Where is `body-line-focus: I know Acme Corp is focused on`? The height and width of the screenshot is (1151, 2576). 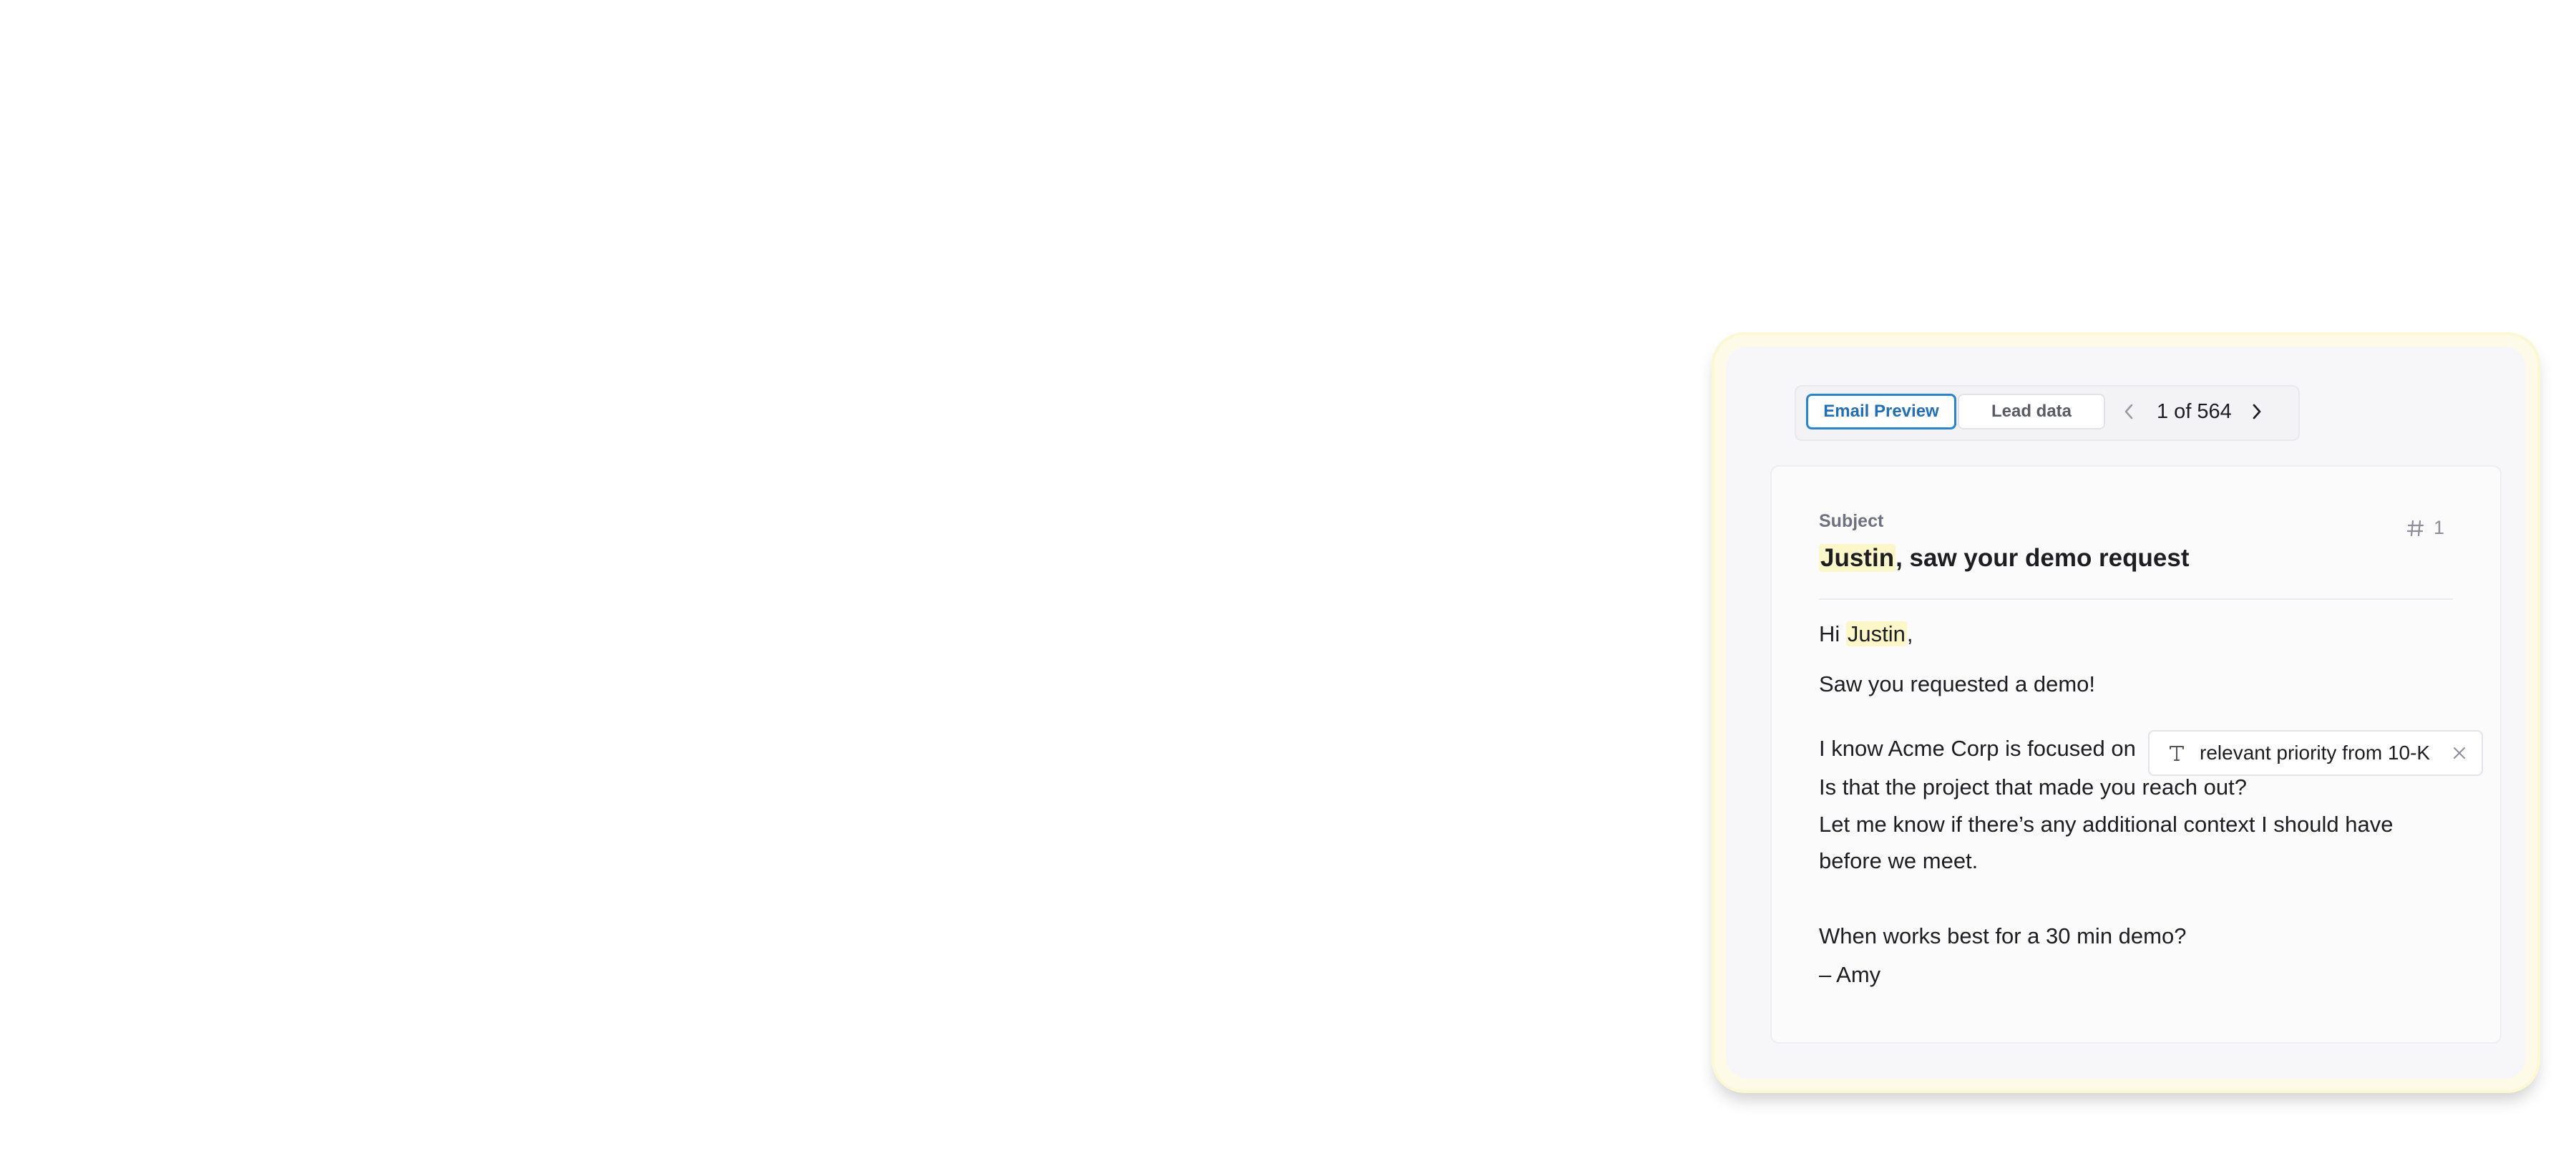 body-line-focus: I know Acme Corp is focused on is located at coordinates (1977, 748).